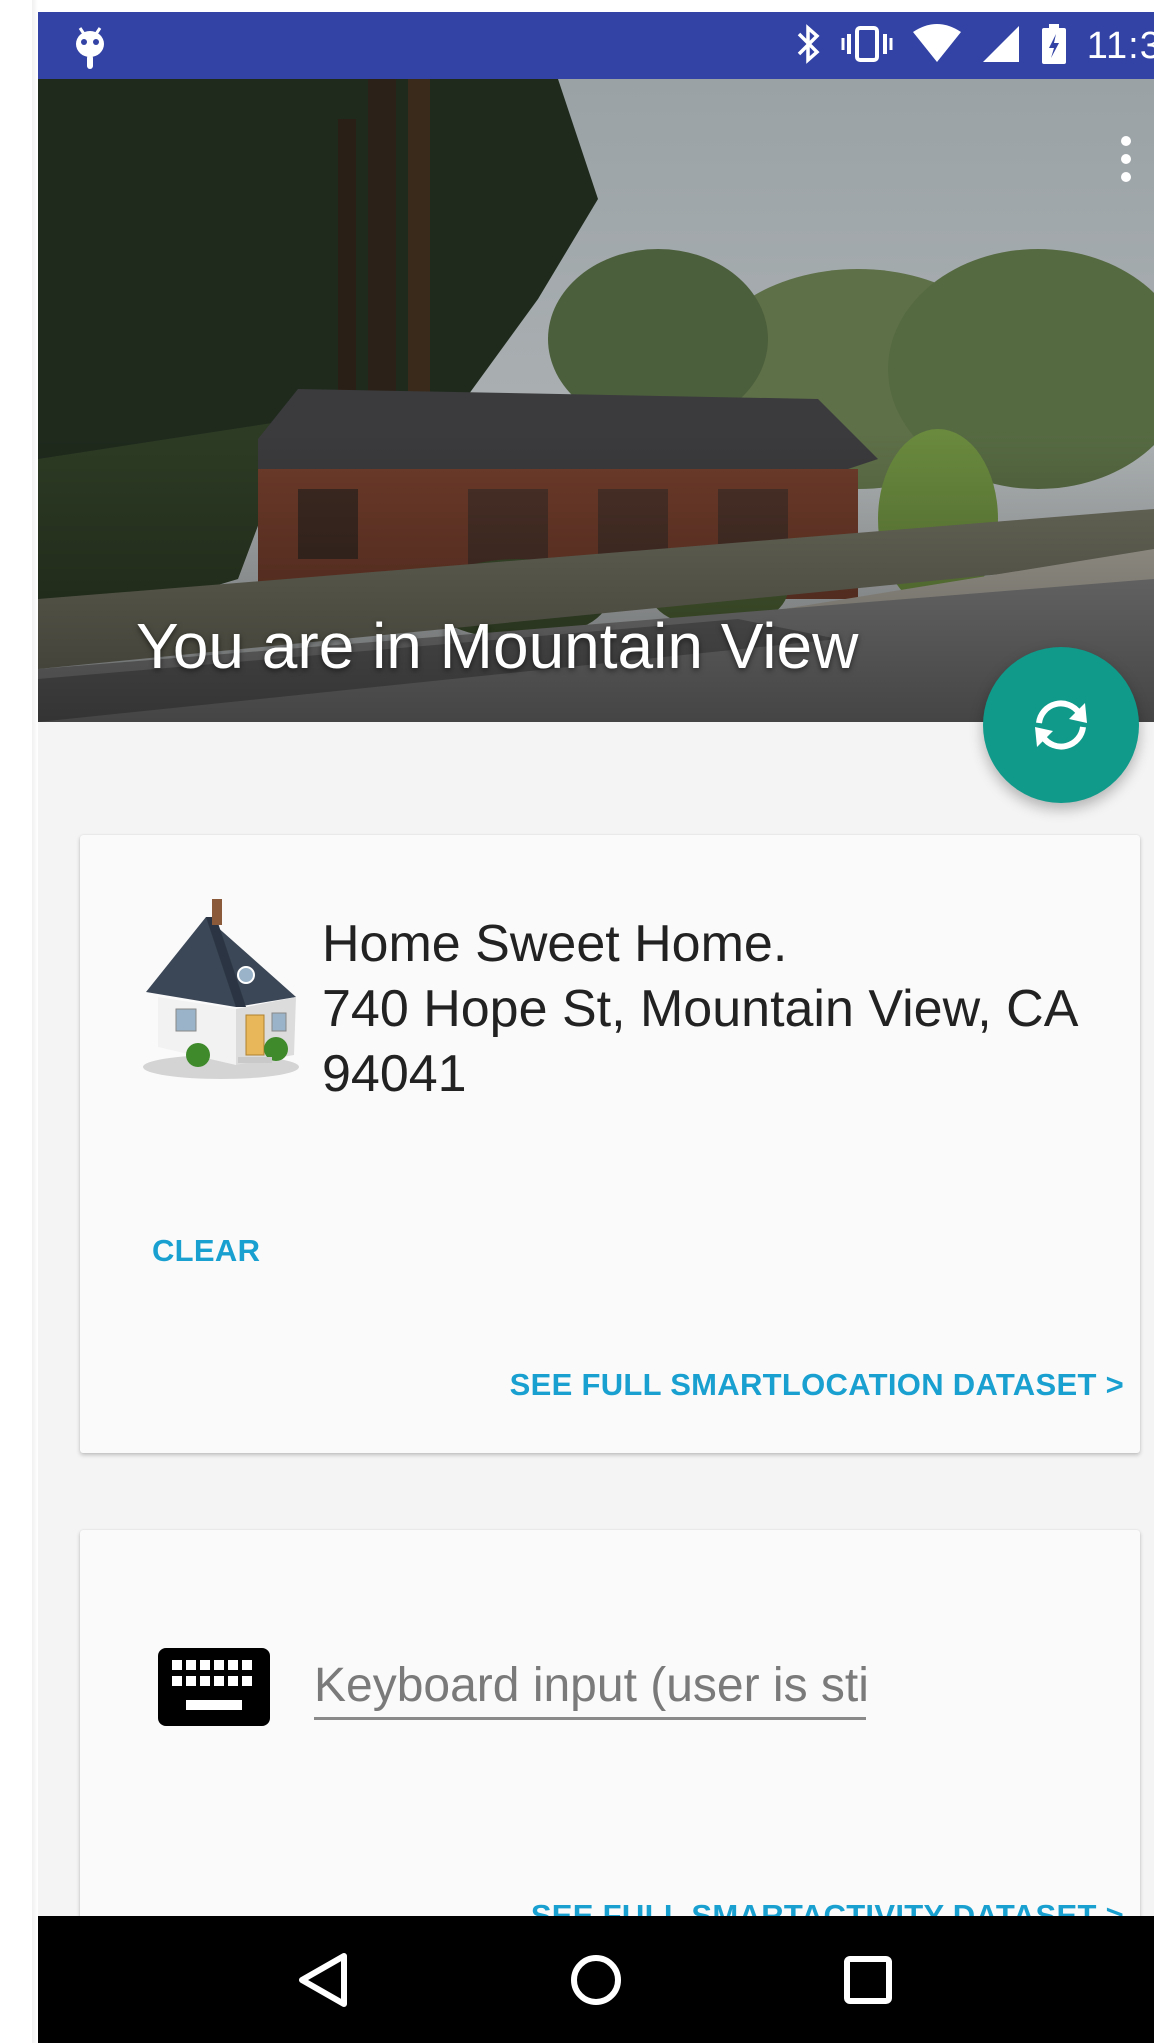  Describe the element at coordinates (221, 990) in the screenshot. I see `home-icon` at that location.